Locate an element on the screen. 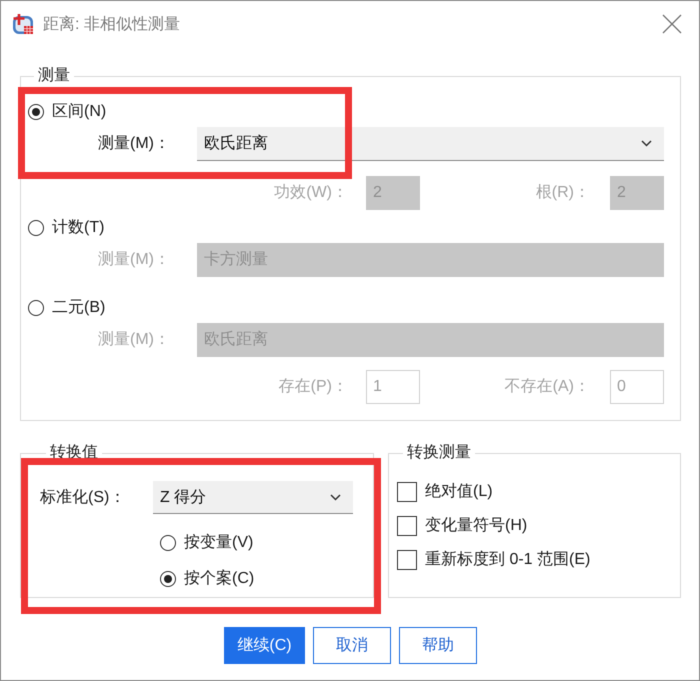 Image resolution: width=700 pixels, height=681 pixels. field-label: 标准化(S)： is located at coordinates (83, 498).